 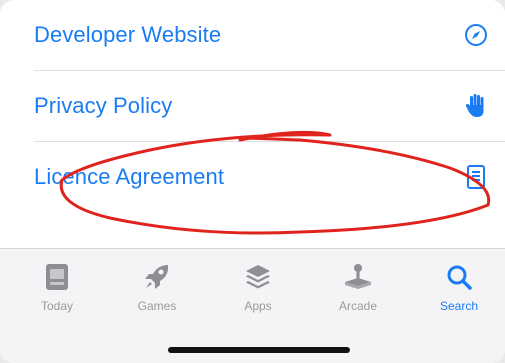 I want to click on today-icon, so click(x=57, y=277).